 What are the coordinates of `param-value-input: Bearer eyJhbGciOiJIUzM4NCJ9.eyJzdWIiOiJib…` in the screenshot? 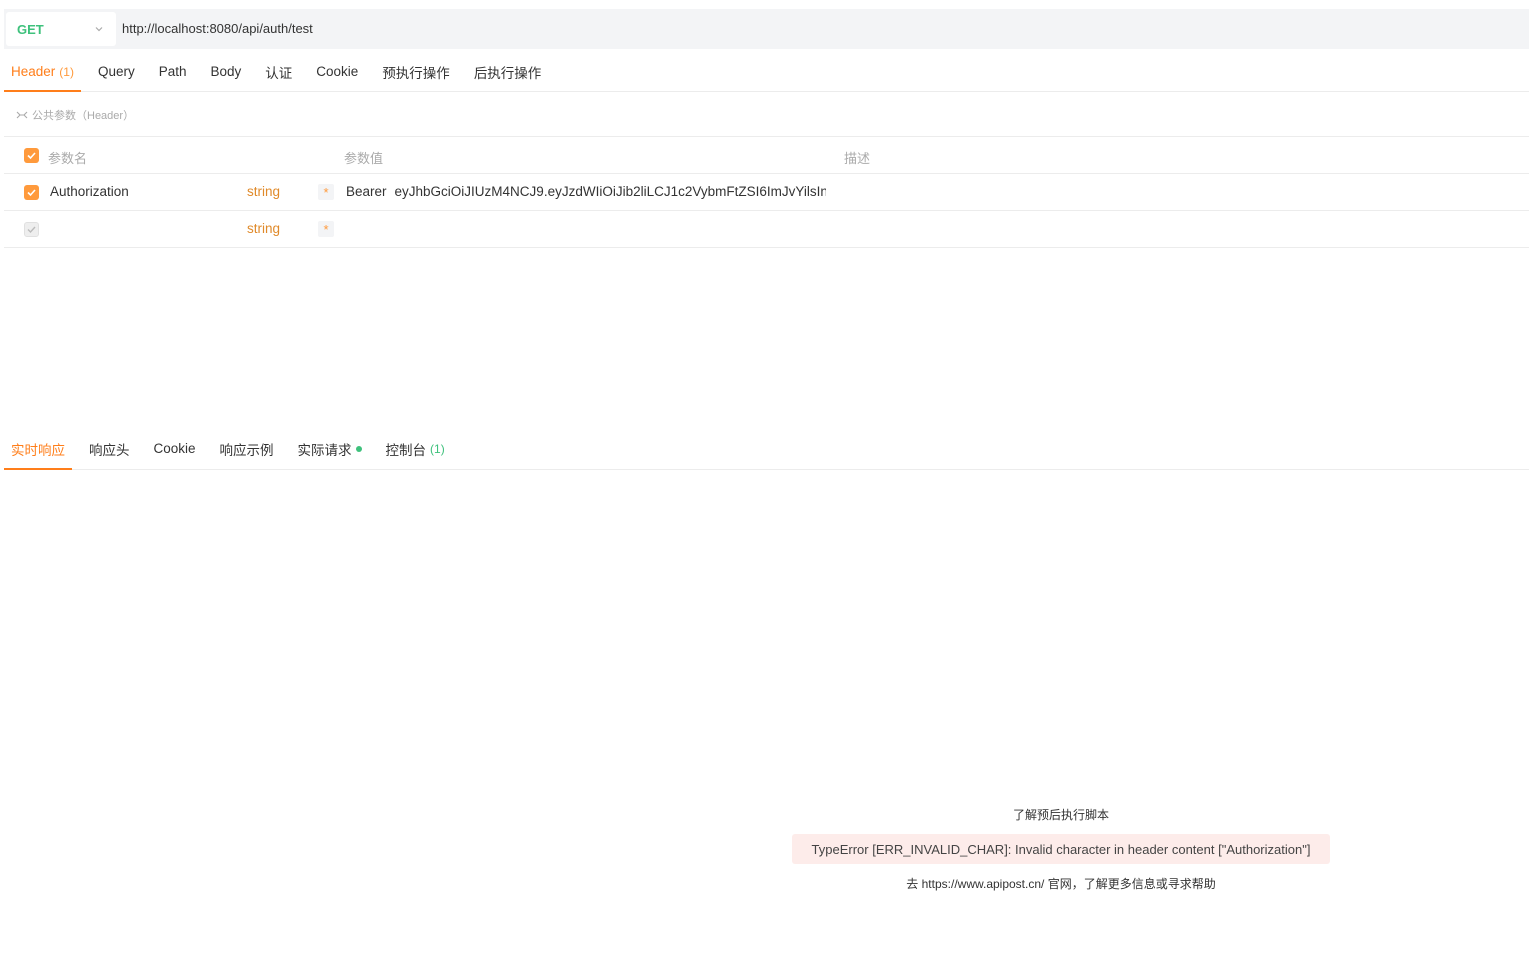 It's located at (586, 191).